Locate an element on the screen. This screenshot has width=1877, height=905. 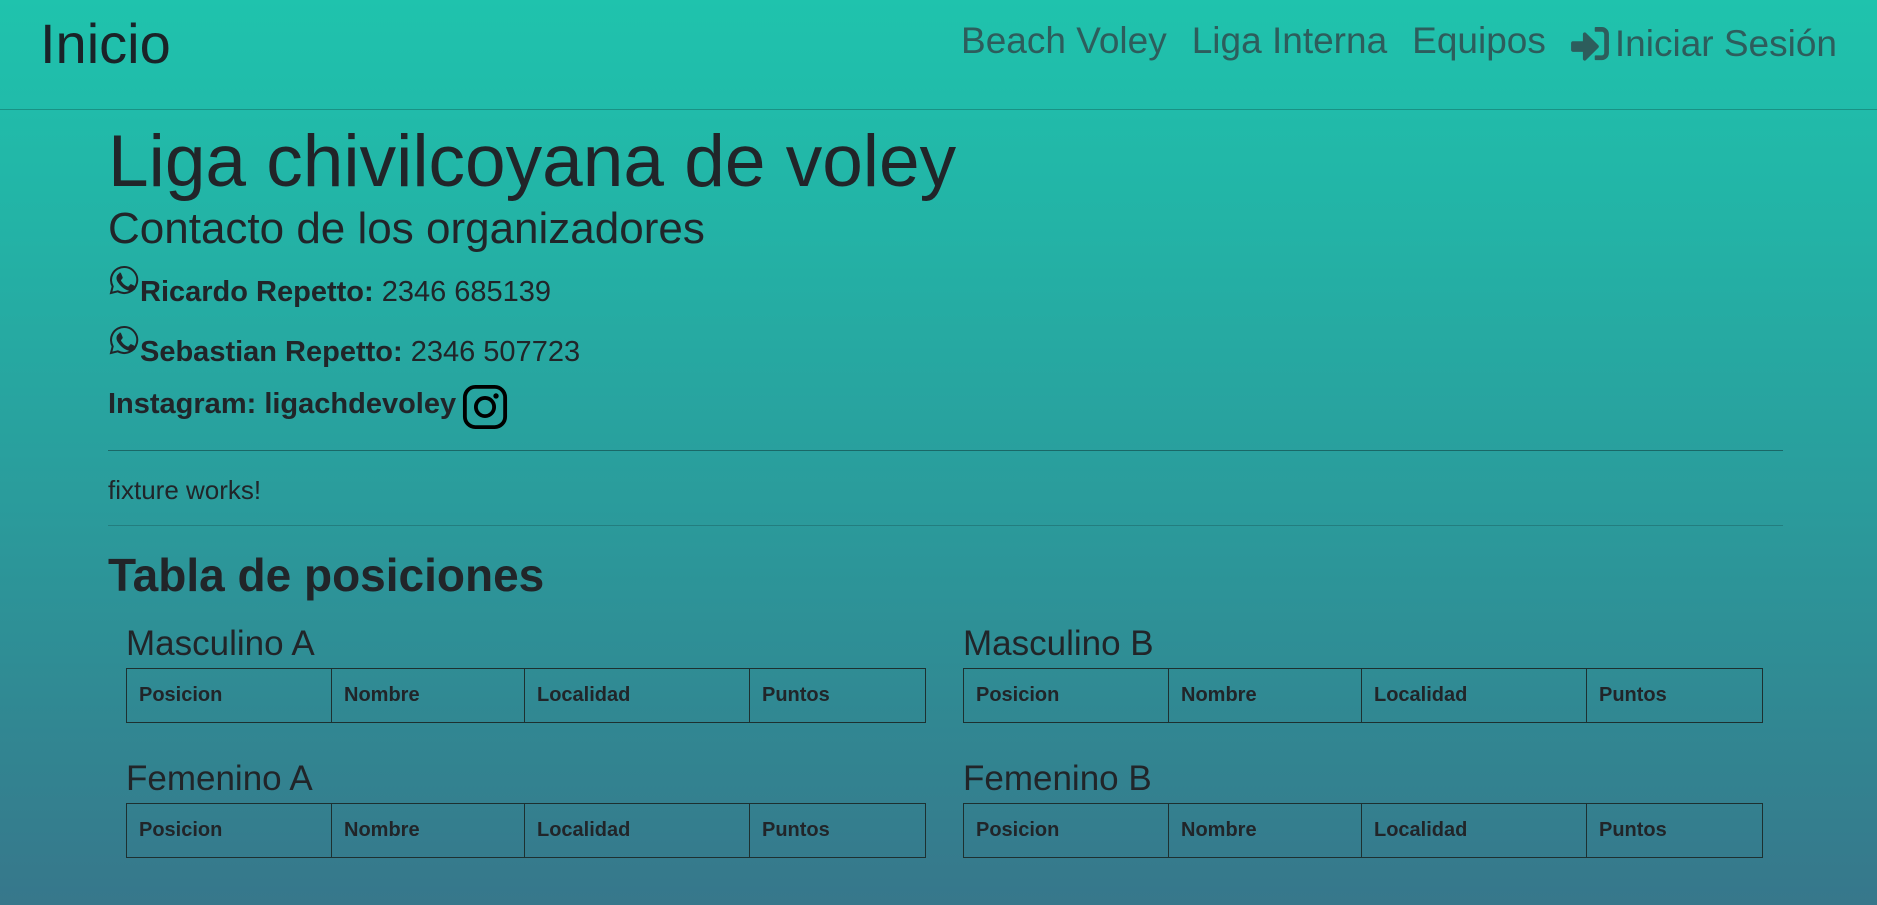
contact-phone: 2346 685139 is located at coordinates (466, 292).